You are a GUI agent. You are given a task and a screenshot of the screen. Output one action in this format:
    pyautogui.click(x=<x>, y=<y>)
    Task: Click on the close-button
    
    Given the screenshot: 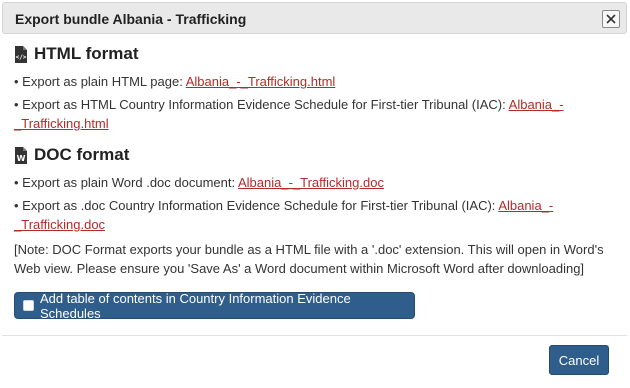 What is the action you would take?
    pyautogui.click(x=611, y=19)
    